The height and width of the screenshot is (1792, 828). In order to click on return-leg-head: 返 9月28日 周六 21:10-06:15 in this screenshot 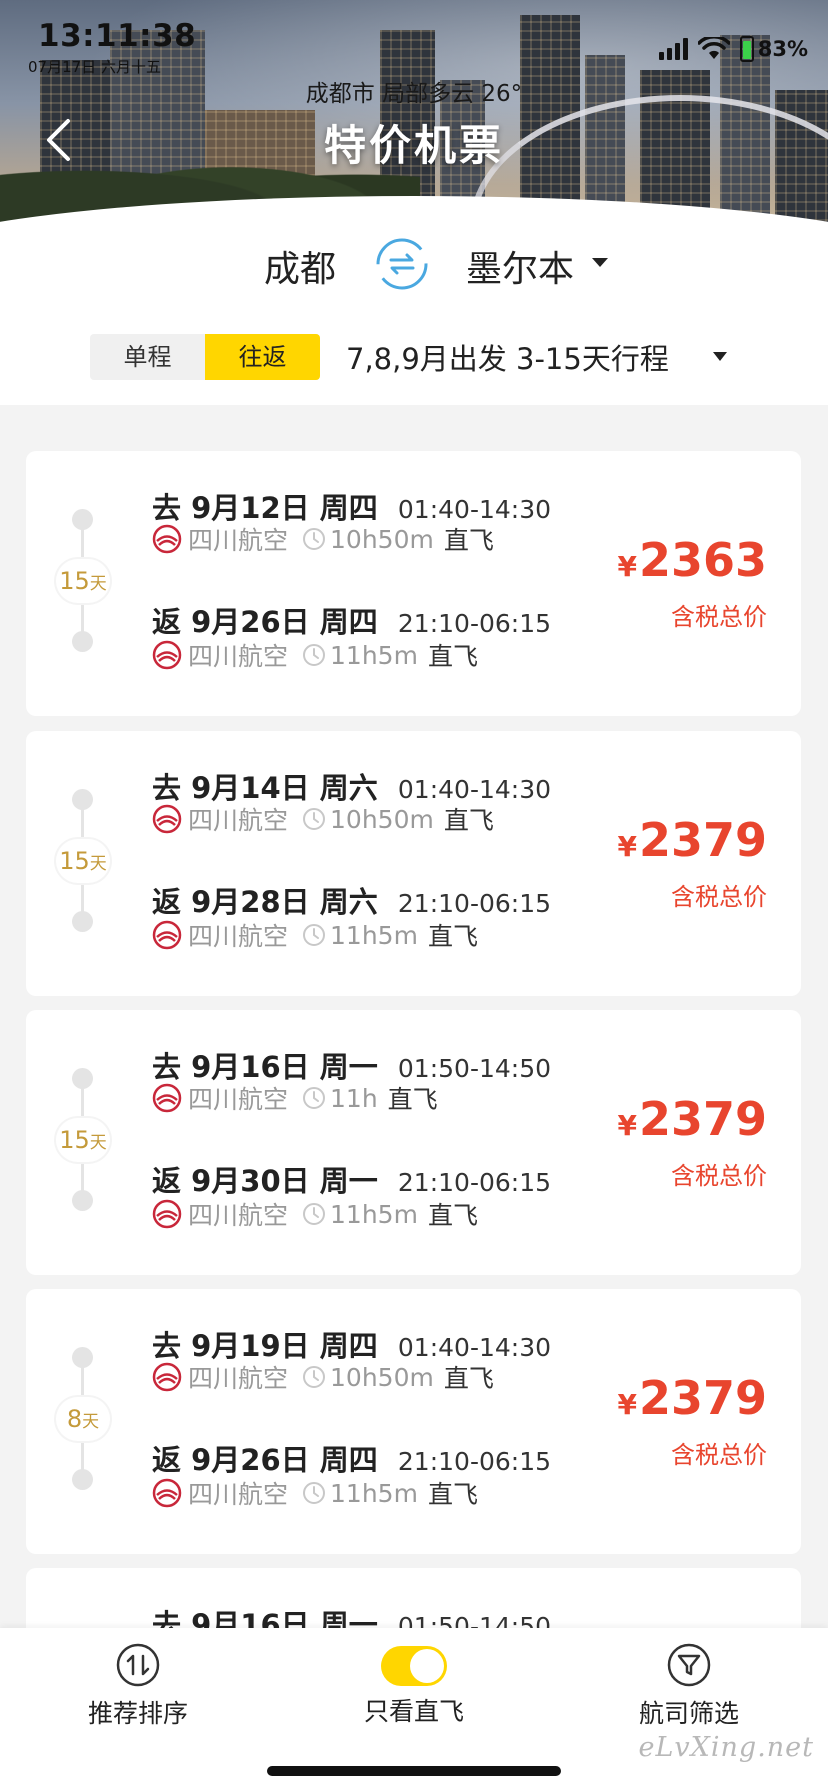, I will do `click(351, 900)`.